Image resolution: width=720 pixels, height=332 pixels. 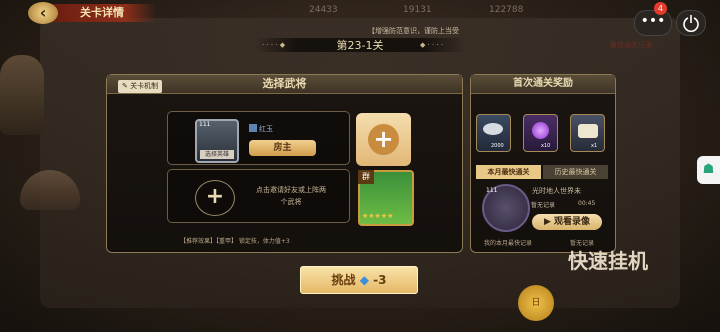 I want to click on reward-item: 2000, so click(x=493, y=133).